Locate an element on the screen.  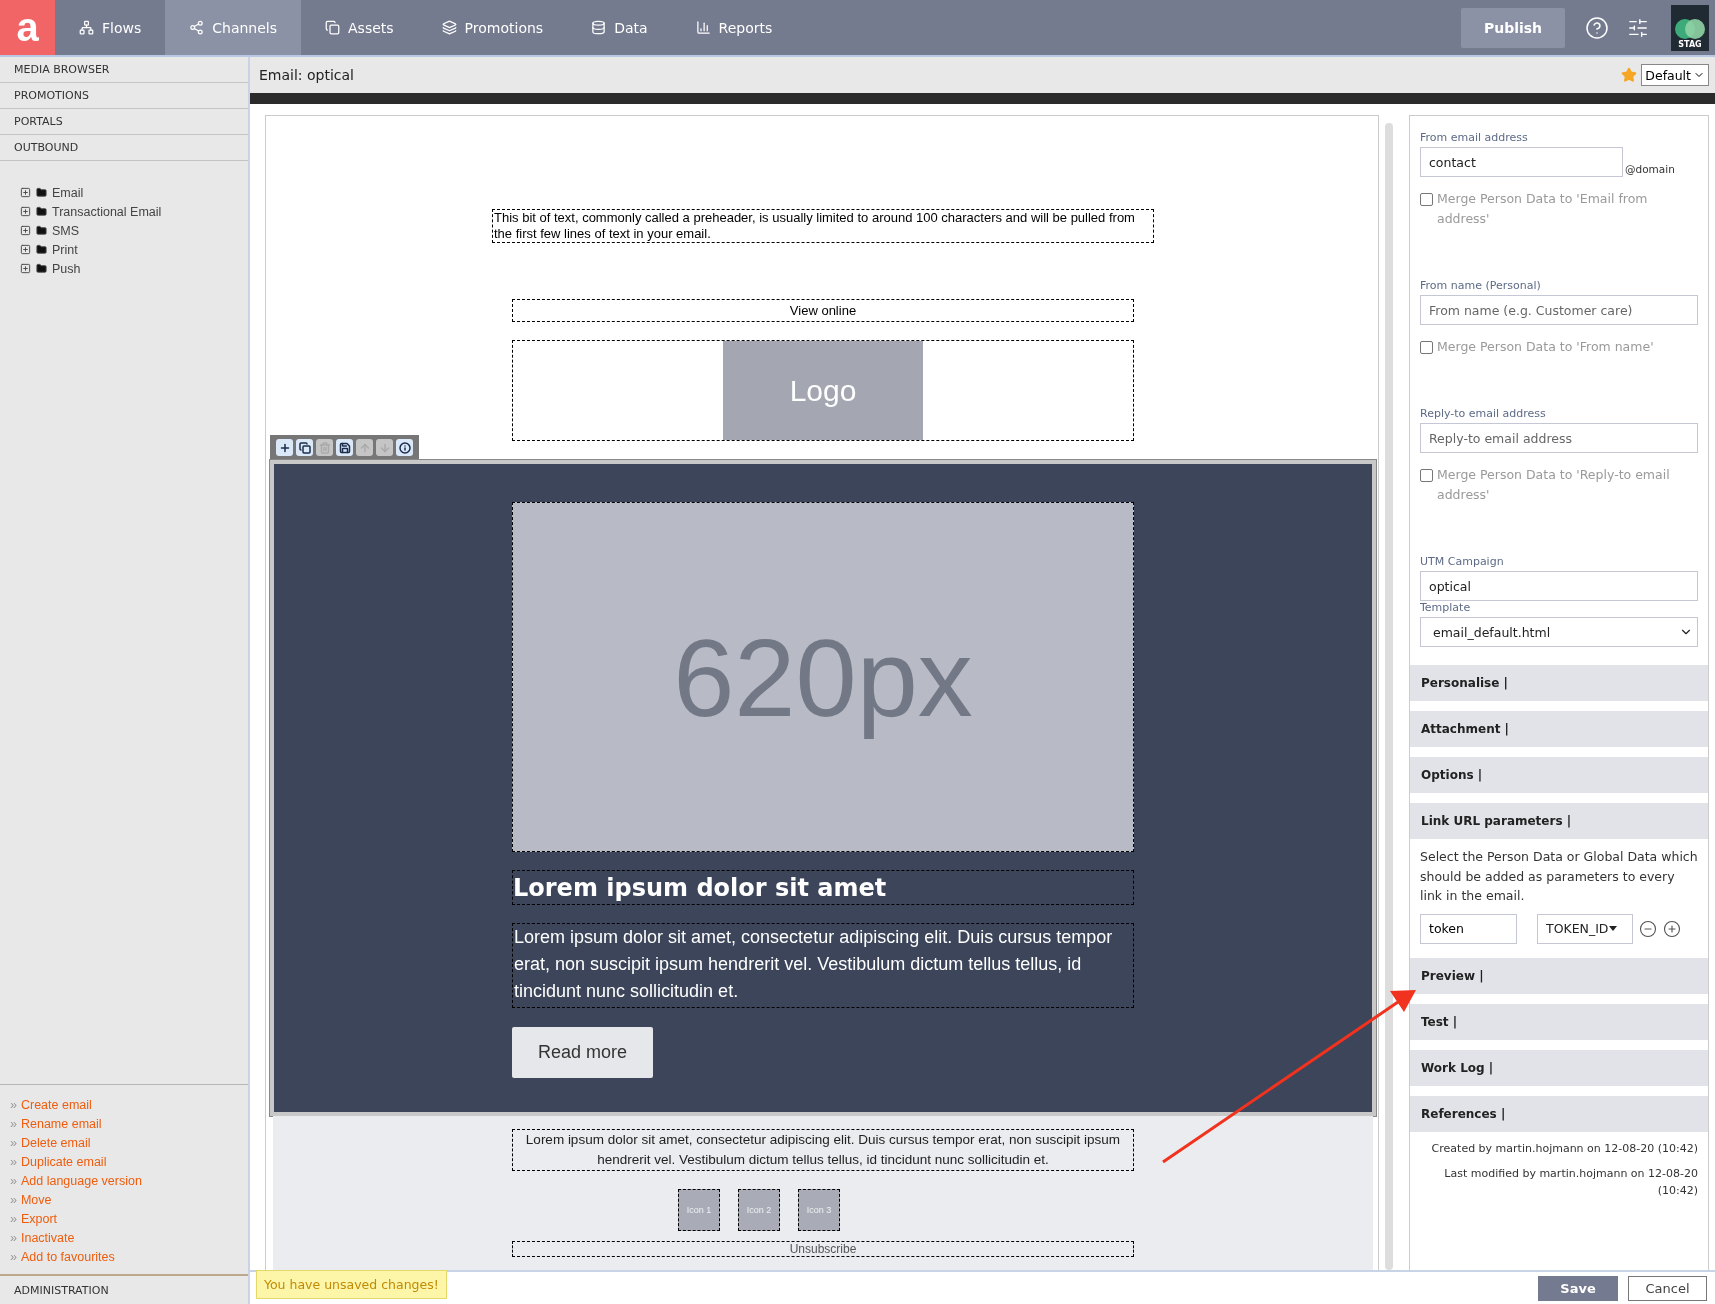
field-label: UTM Campaign is located at coordinates (1462, 561).